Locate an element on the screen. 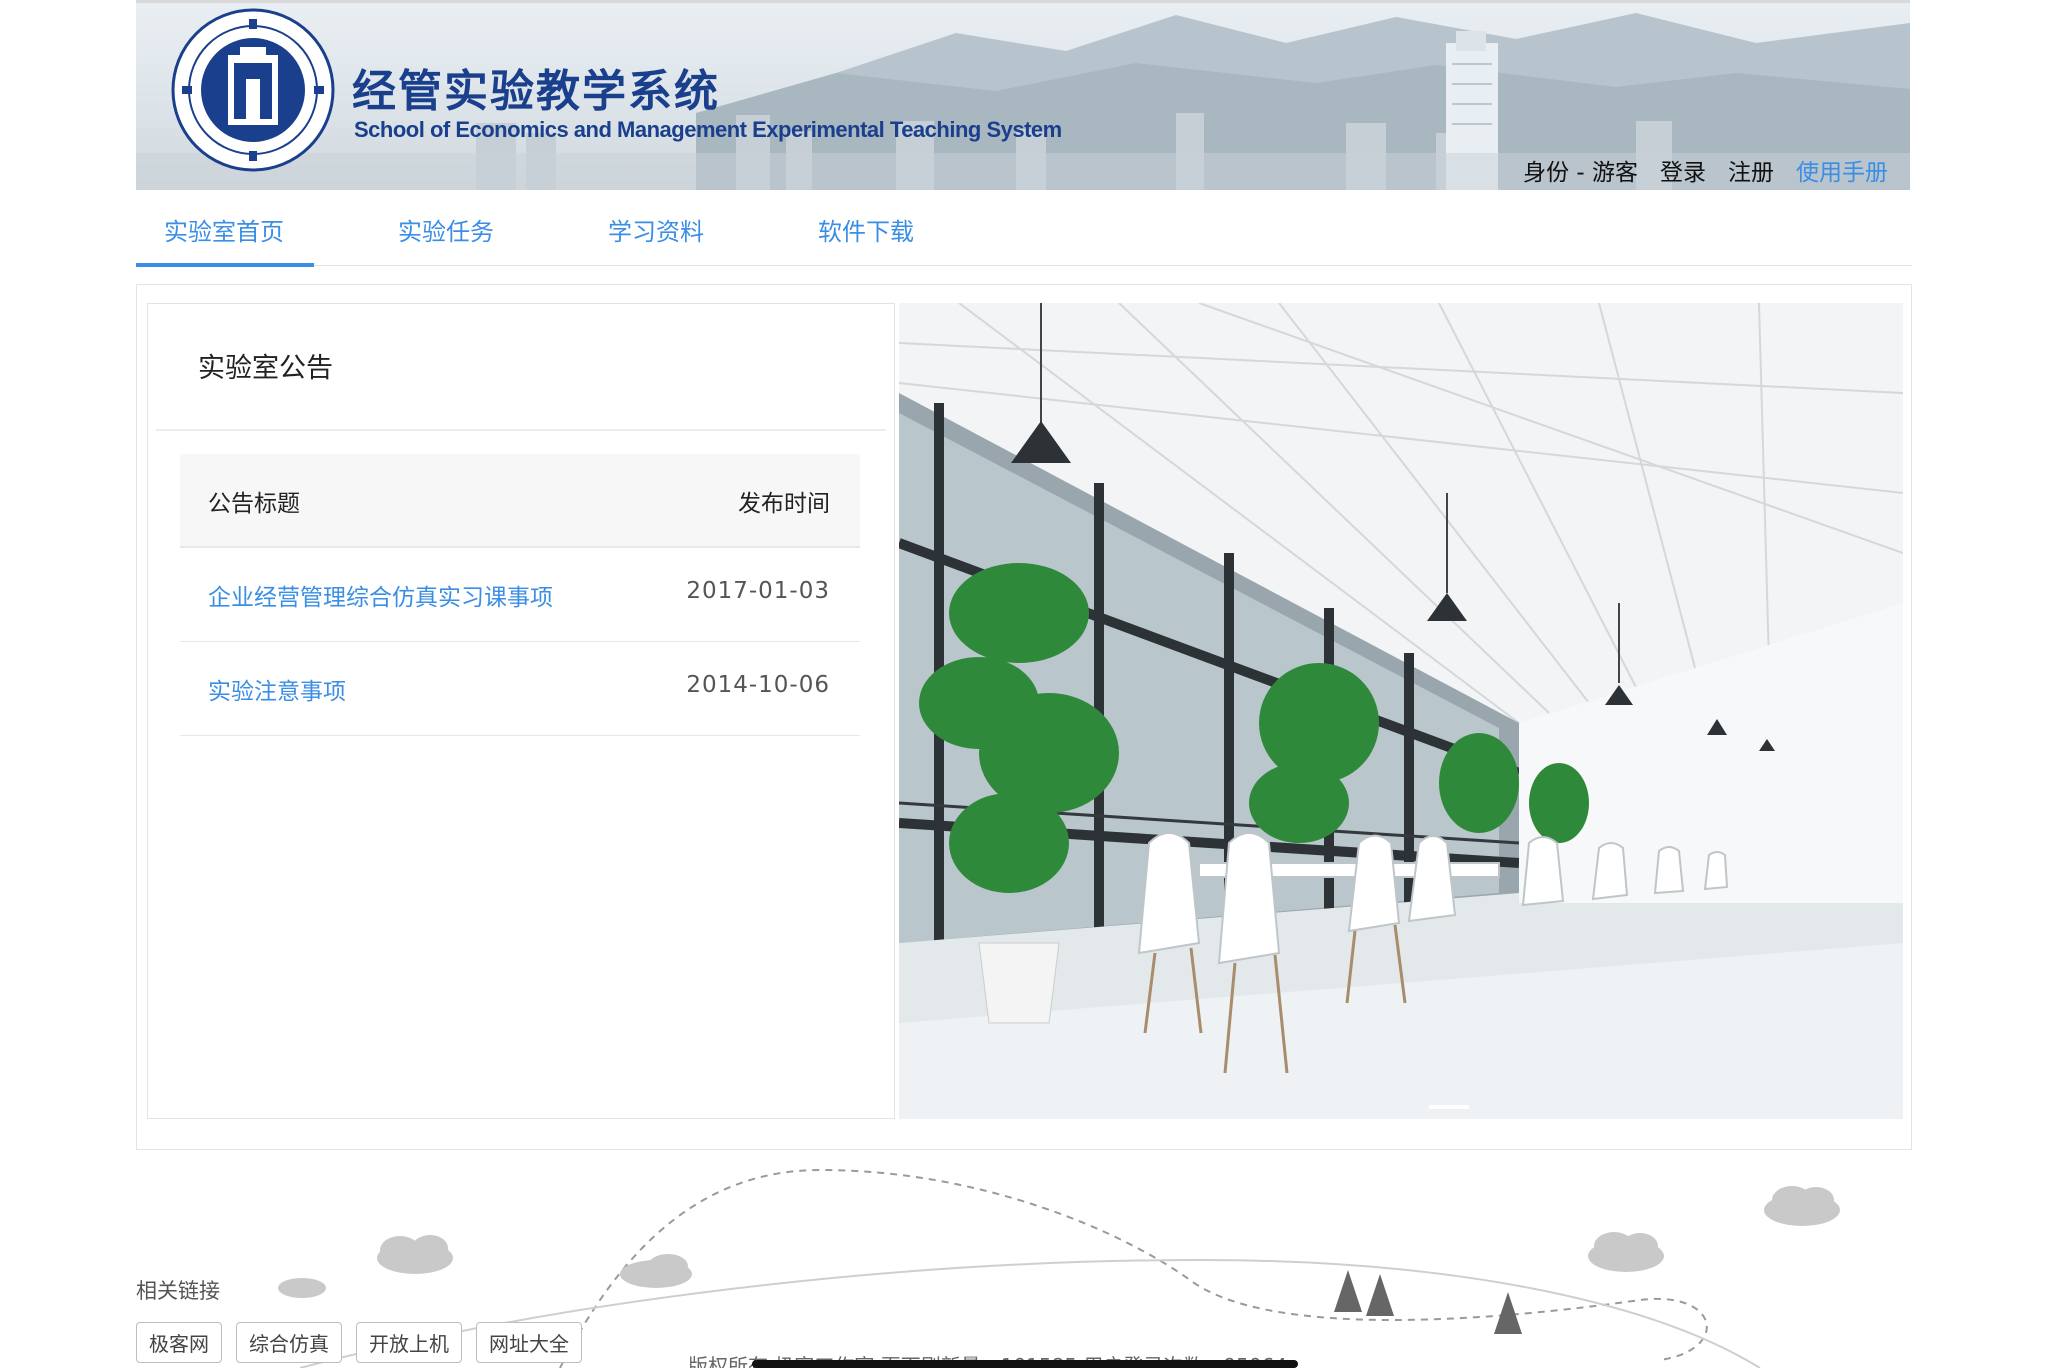 Image resolution: width=2048 pixels, height=1368 pixels. table-header: 公告标题 发布时间 is located at coordinates (520, 501).